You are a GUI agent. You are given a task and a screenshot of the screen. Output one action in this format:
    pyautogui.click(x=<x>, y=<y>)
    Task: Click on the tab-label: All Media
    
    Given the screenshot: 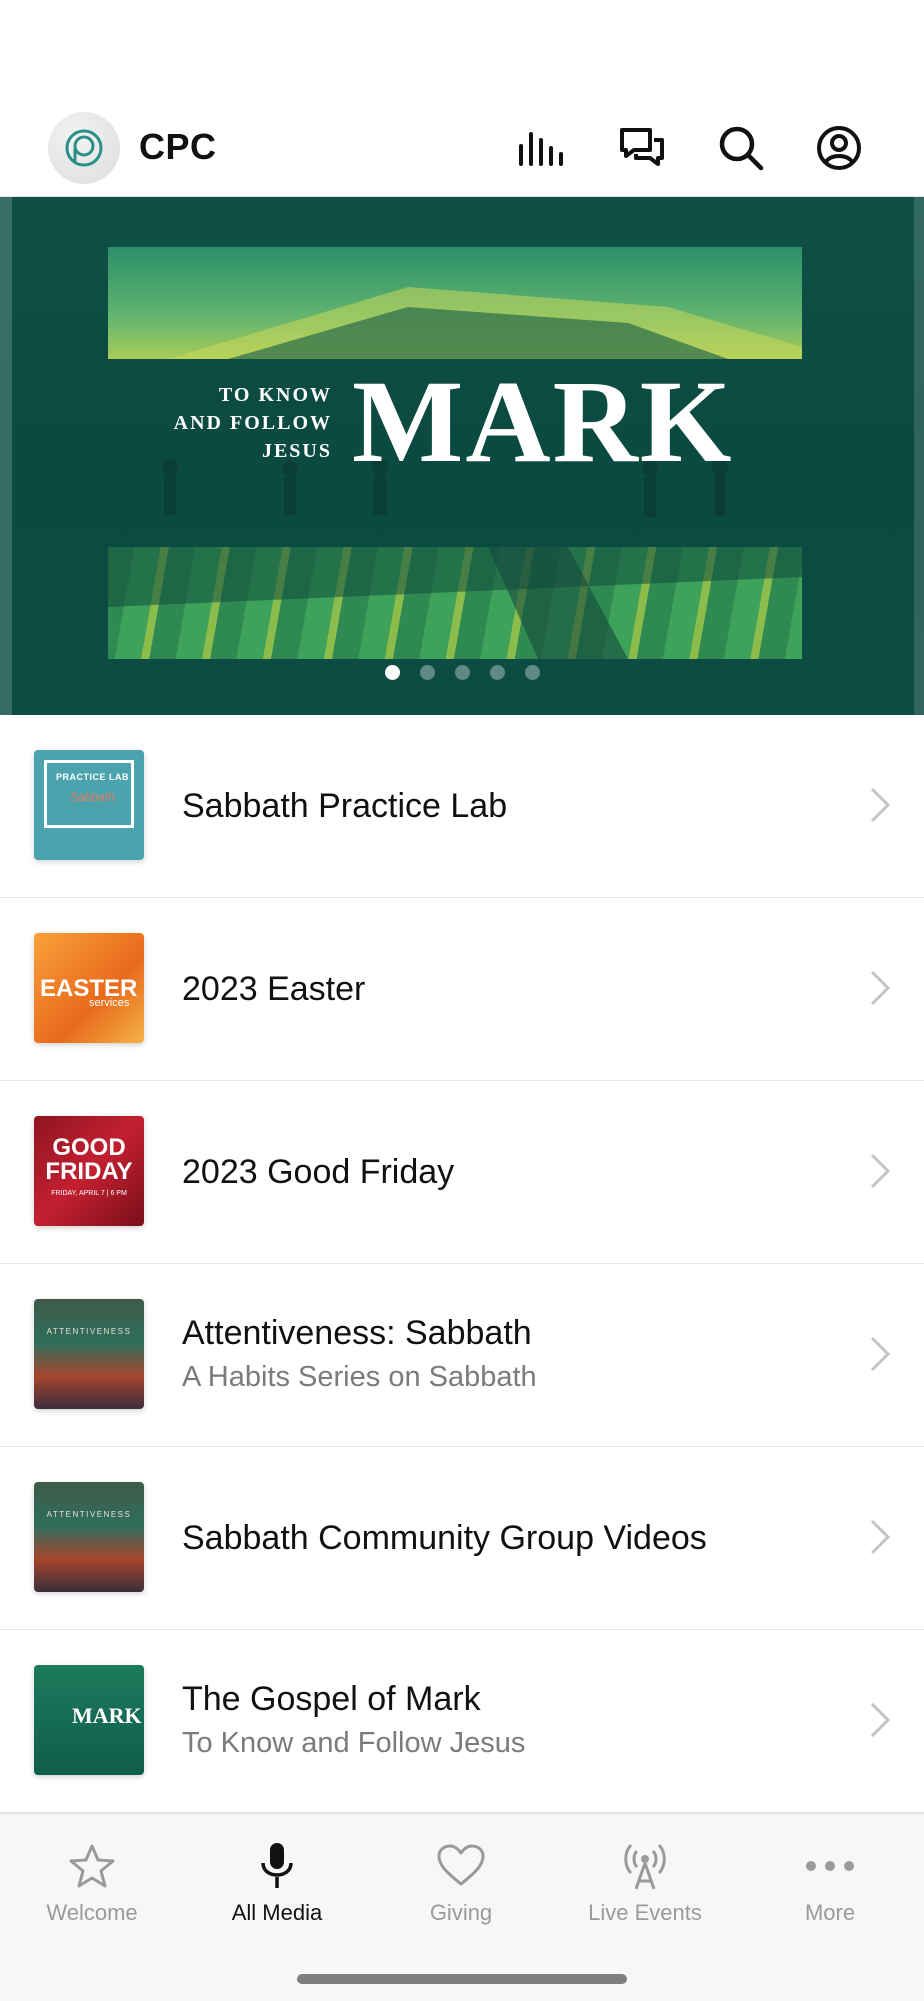 What is the action you would take?
    pyautogui.click(x=277, y=1912)
    